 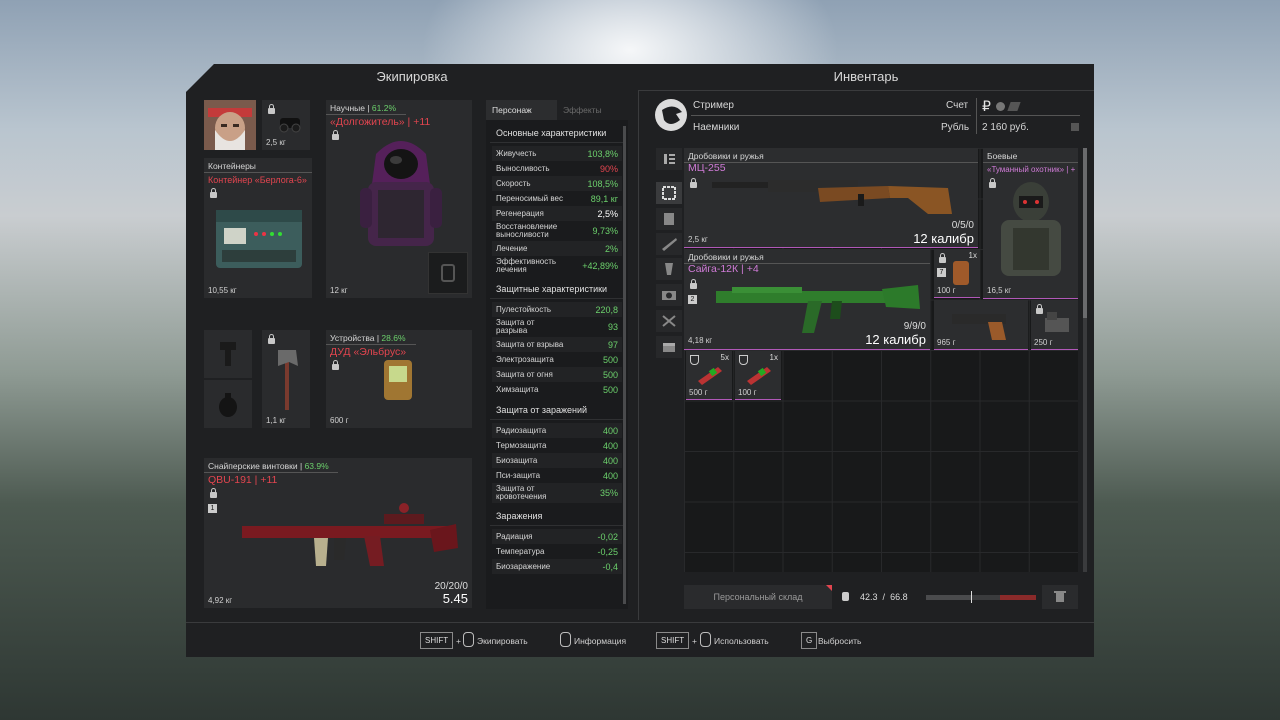 I want to click on vest-icon, so click(x=669, y=219).